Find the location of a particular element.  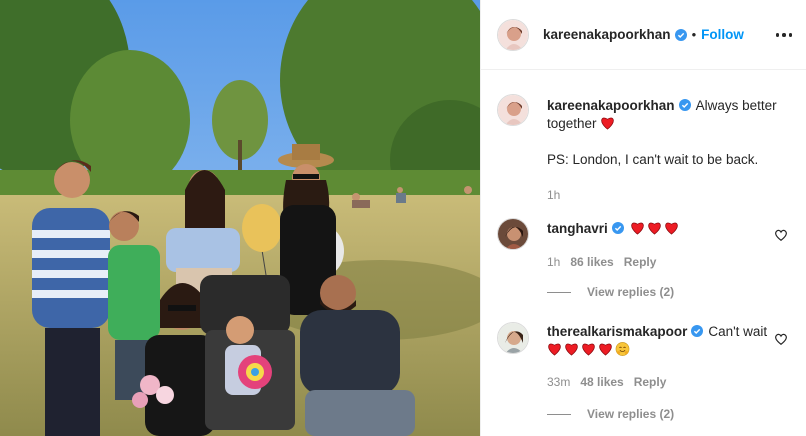

comment-time: 33m is located at coordinates (558, 382).